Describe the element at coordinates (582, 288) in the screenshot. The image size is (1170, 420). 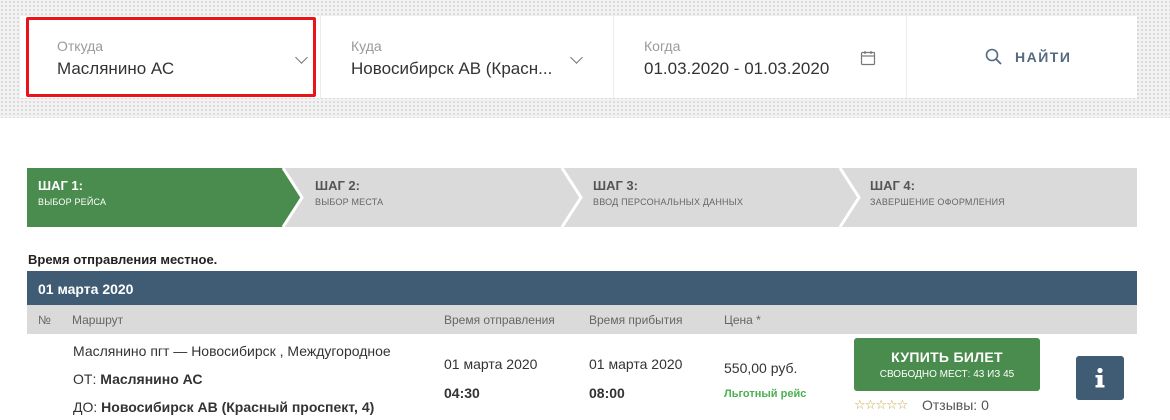
I see `date-header: 01 марта 2020` at that location.